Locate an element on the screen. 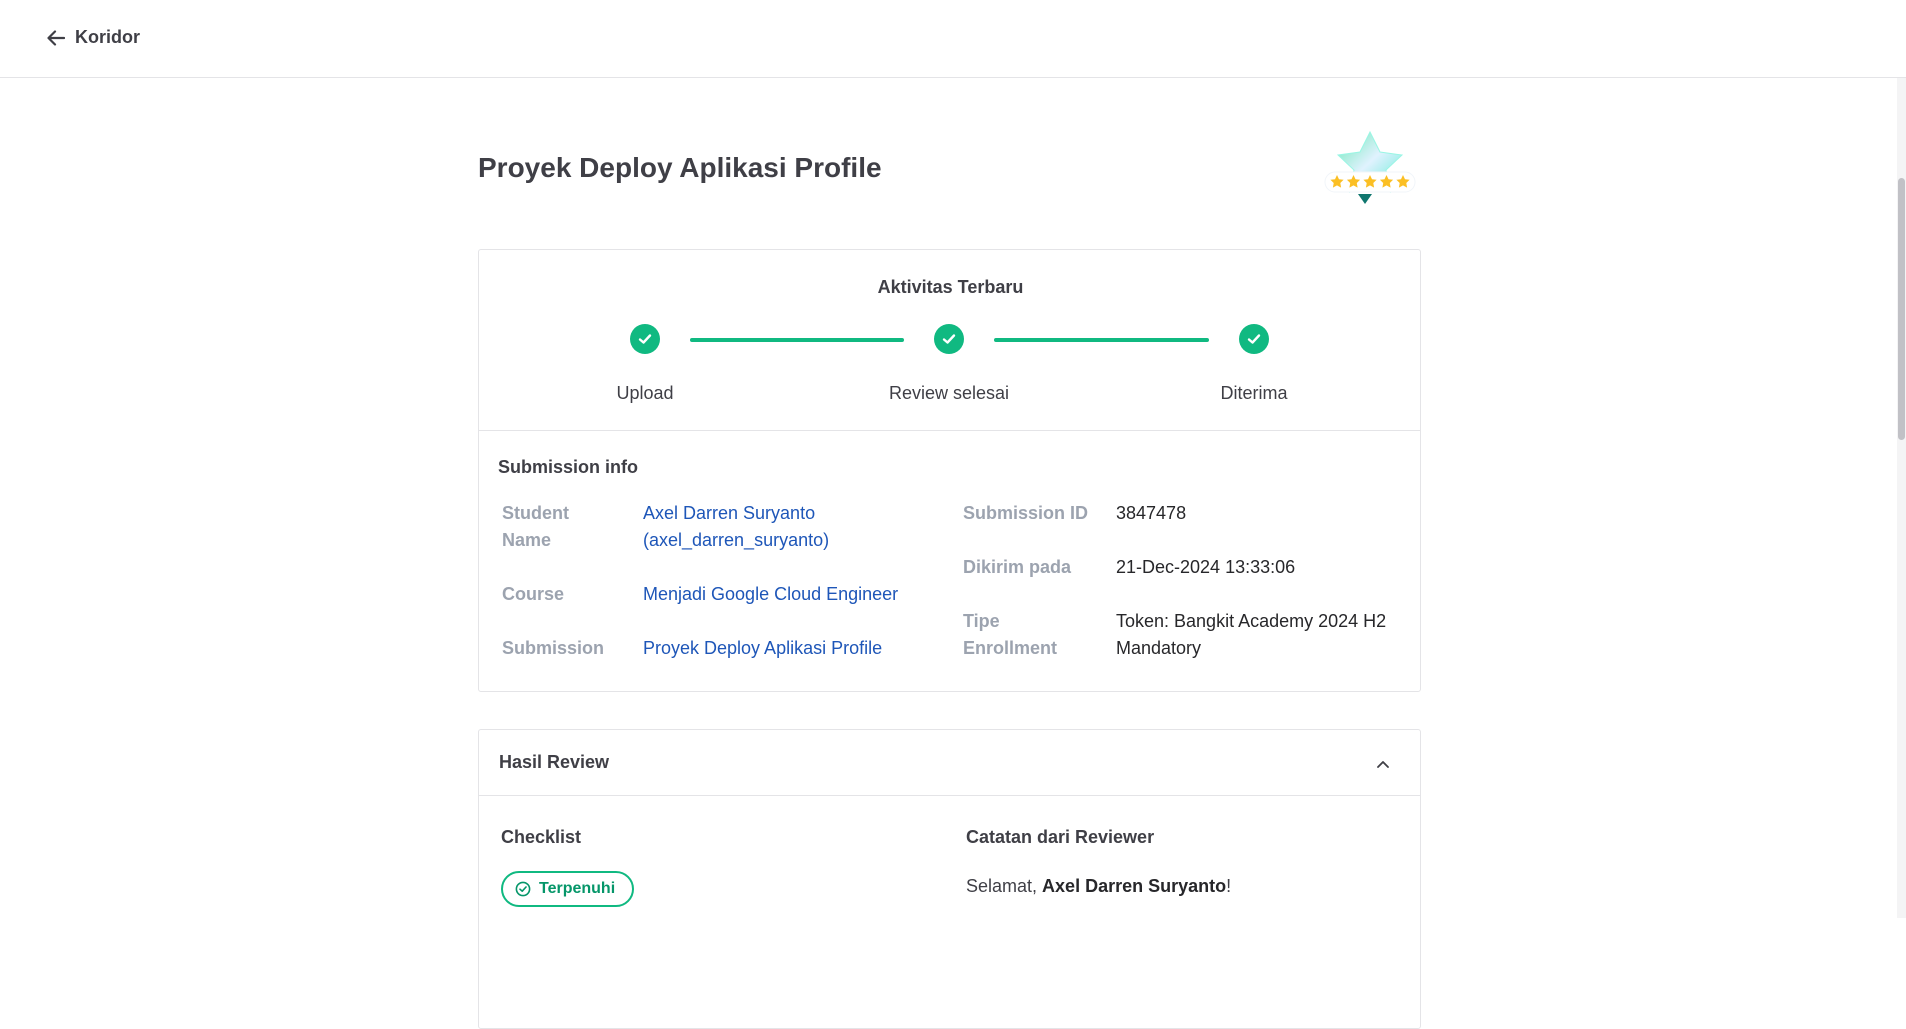 This screenshot has width=1906, height=1029. reviewer-notes-text: Selamat, Axel Darren Suryanto! is located at coordinates (1099, 886).